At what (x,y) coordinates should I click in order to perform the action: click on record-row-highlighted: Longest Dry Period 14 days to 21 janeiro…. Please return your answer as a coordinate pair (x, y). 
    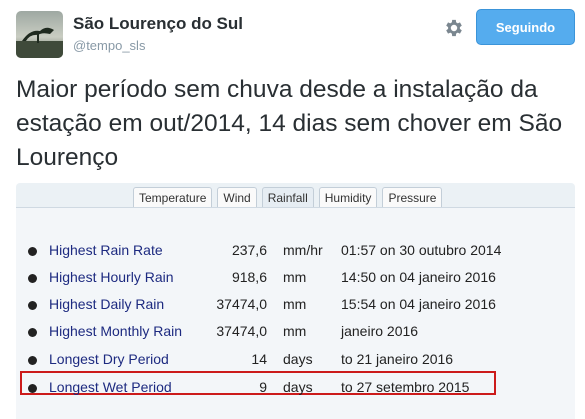
    Looking at the image, I should click on (298, 360).